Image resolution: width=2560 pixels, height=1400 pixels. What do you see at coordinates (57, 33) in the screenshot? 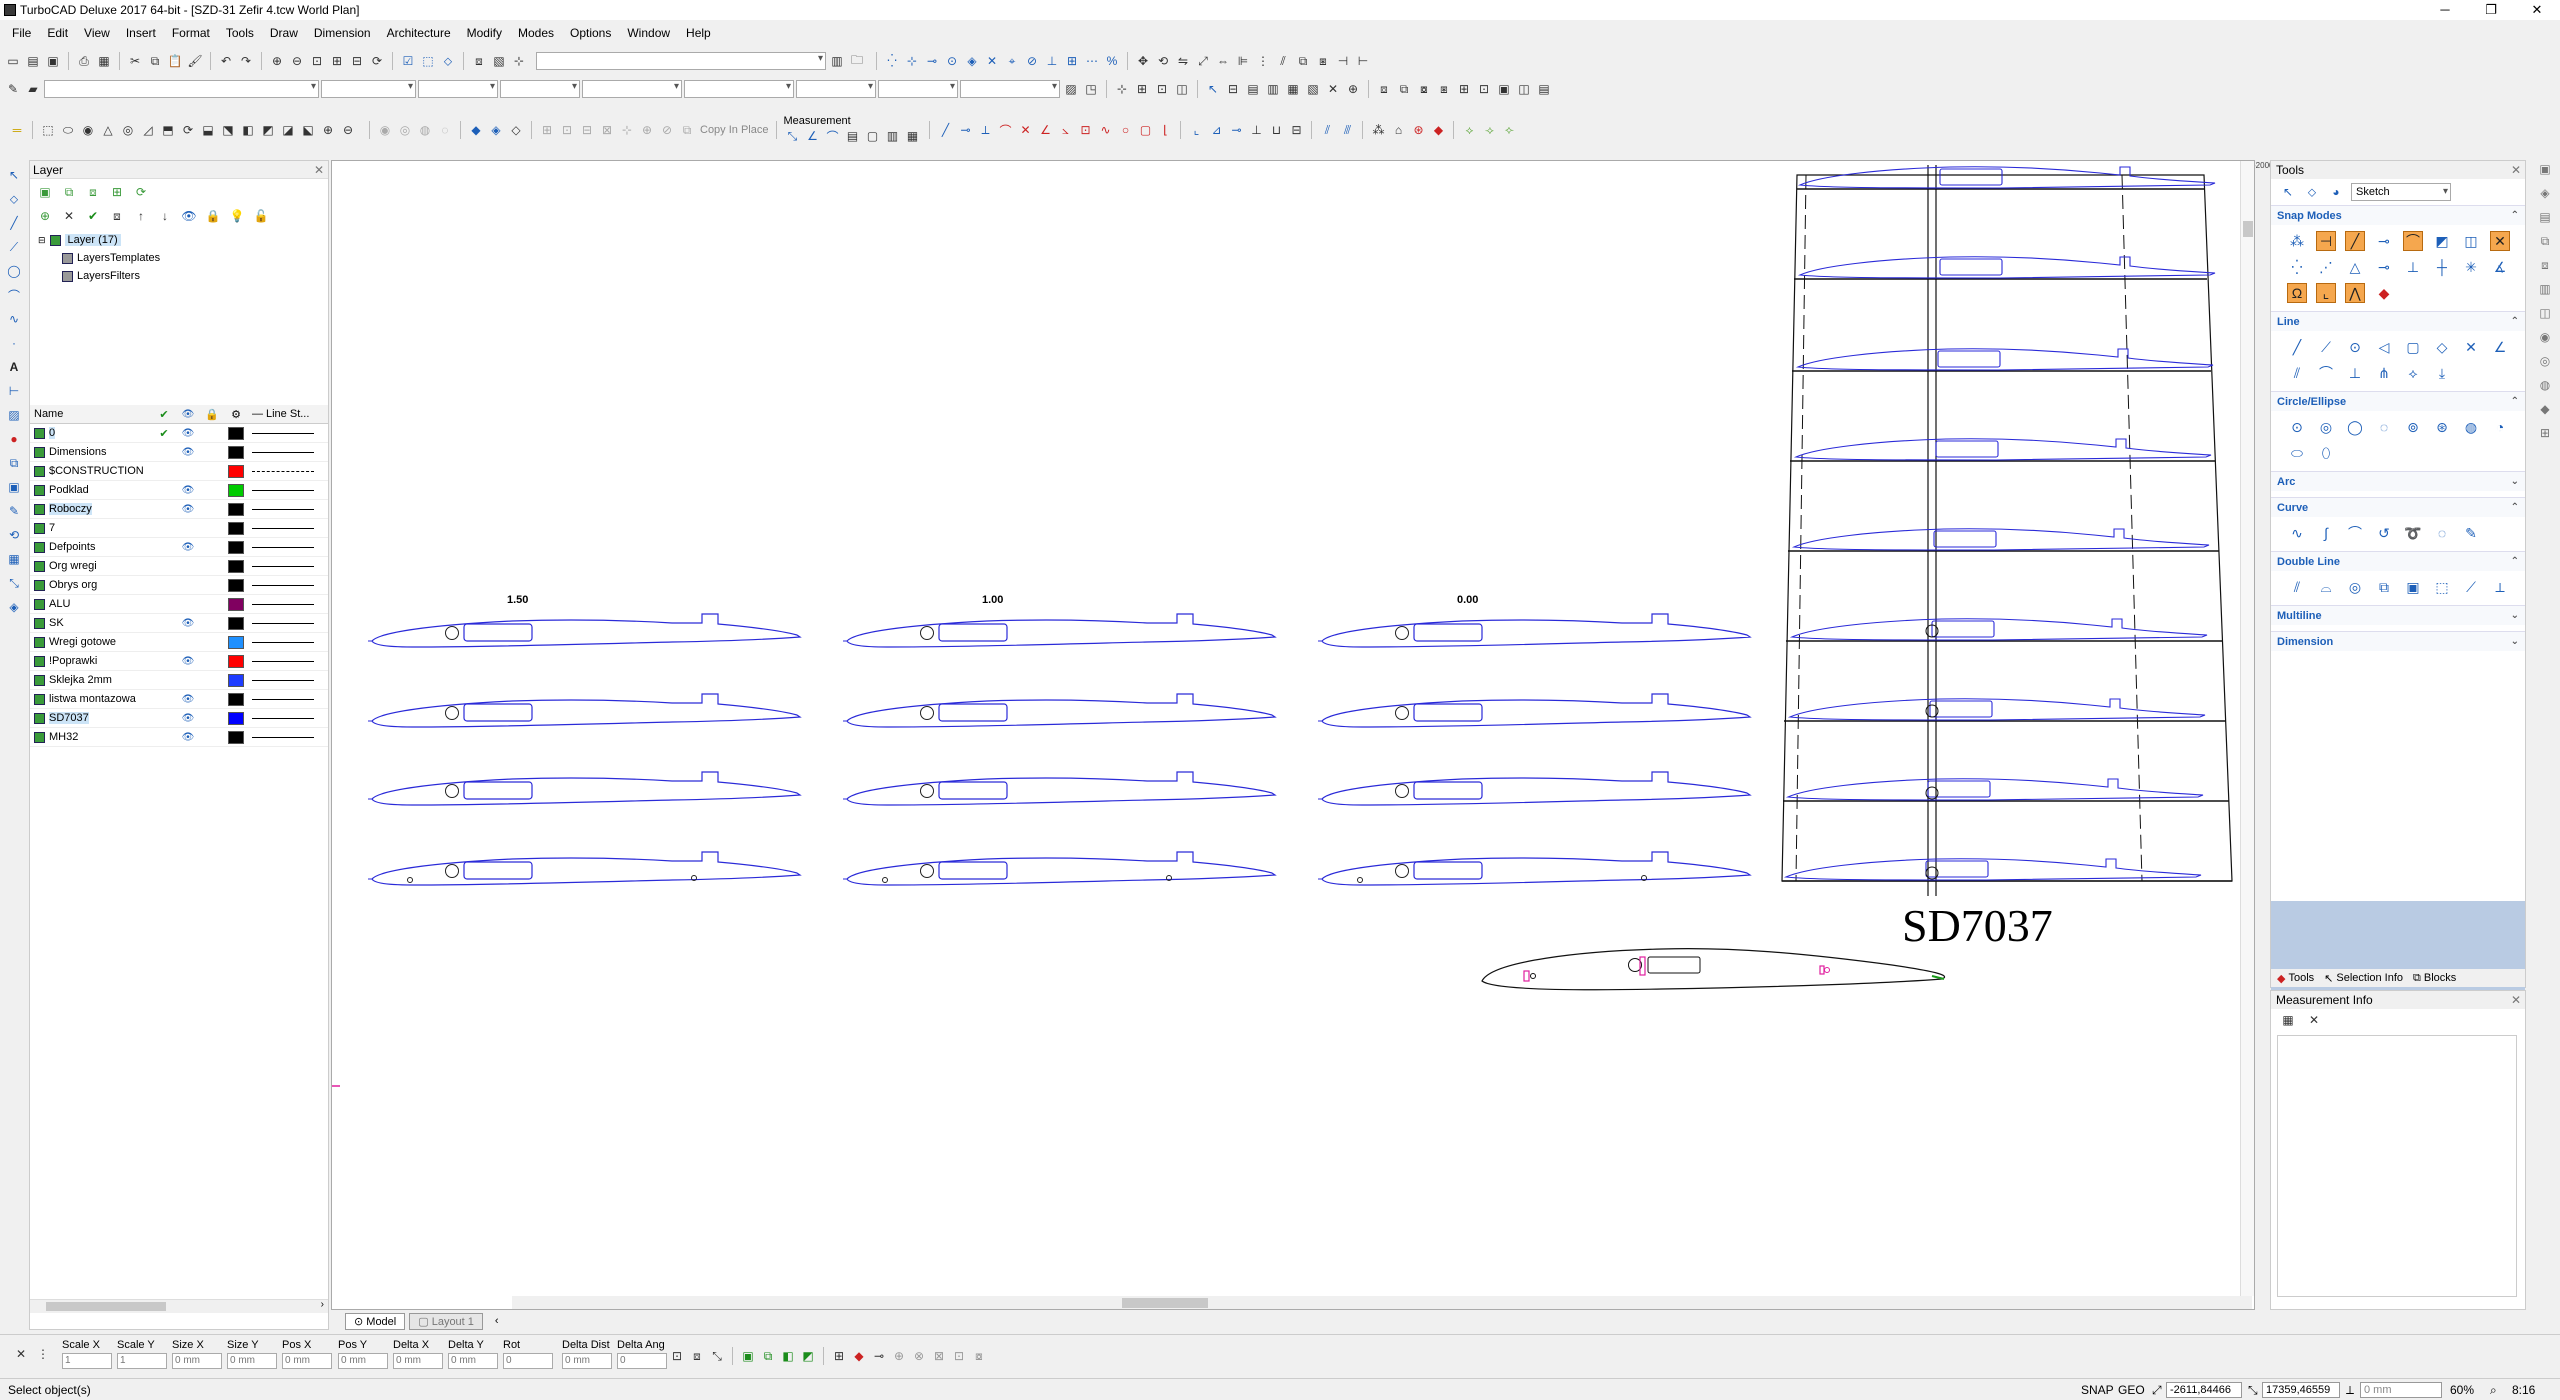
I see `menu-edit: Edit` at bounding box center [57, 33].